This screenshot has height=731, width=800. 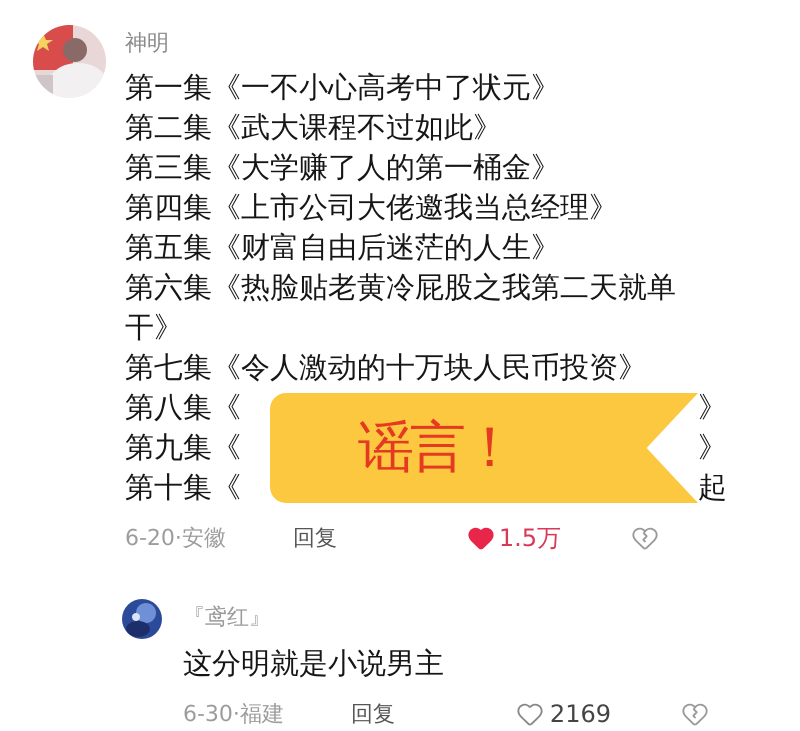 I want to click on comment-text: 第七集《令人激动的十万块人民币投资》, so click(x=386, y=367).